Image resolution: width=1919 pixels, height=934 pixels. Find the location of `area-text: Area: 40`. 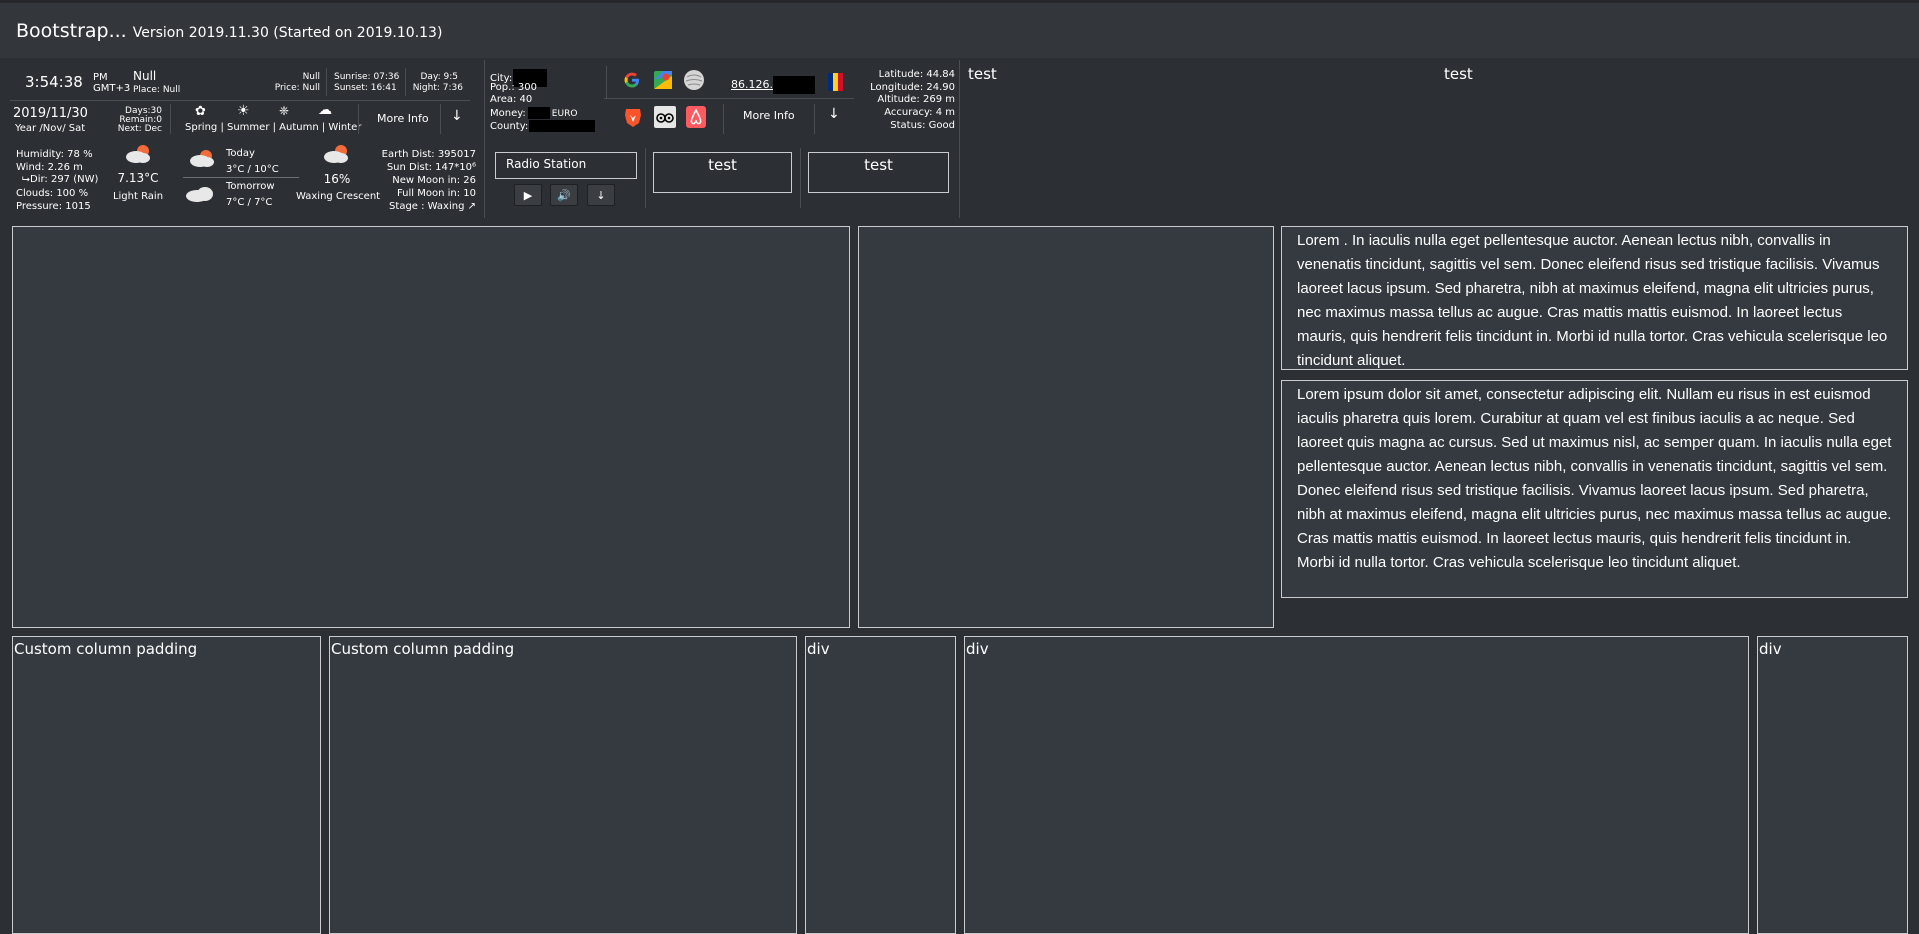

area-text: Area: 40 is located at coordinates (511, 99).